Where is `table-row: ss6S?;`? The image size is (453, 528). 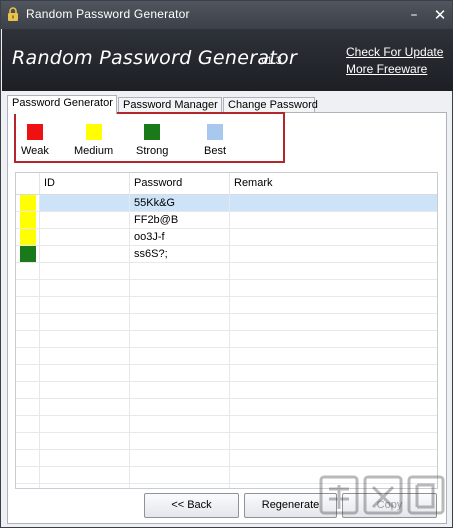
table-row: ss6S?; is located at coordinates (226, 254).